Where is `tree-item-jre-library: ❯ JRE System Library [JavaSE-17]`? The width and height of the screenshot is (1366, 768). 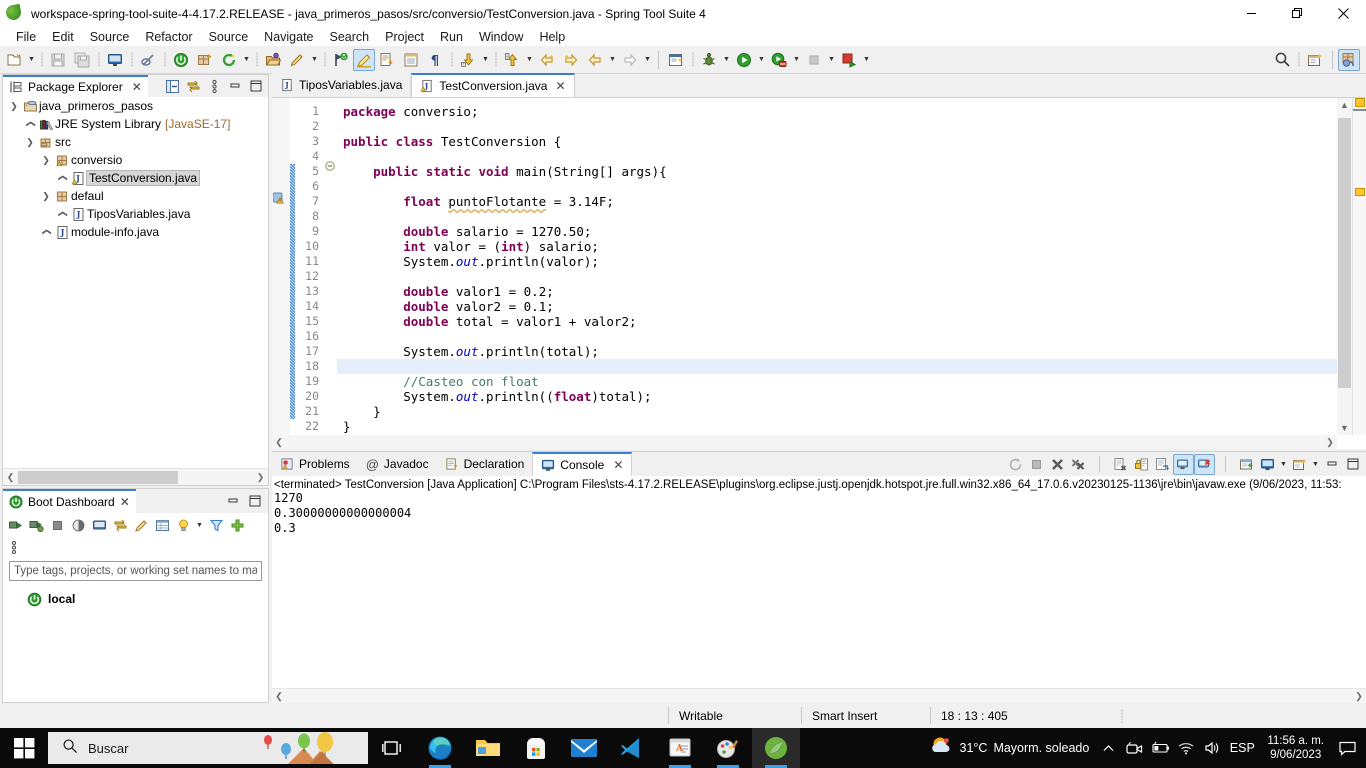
tree-item-jre-library: ❯ JRE System Library [JavaSE-17] is located at coordinates (135, 124).